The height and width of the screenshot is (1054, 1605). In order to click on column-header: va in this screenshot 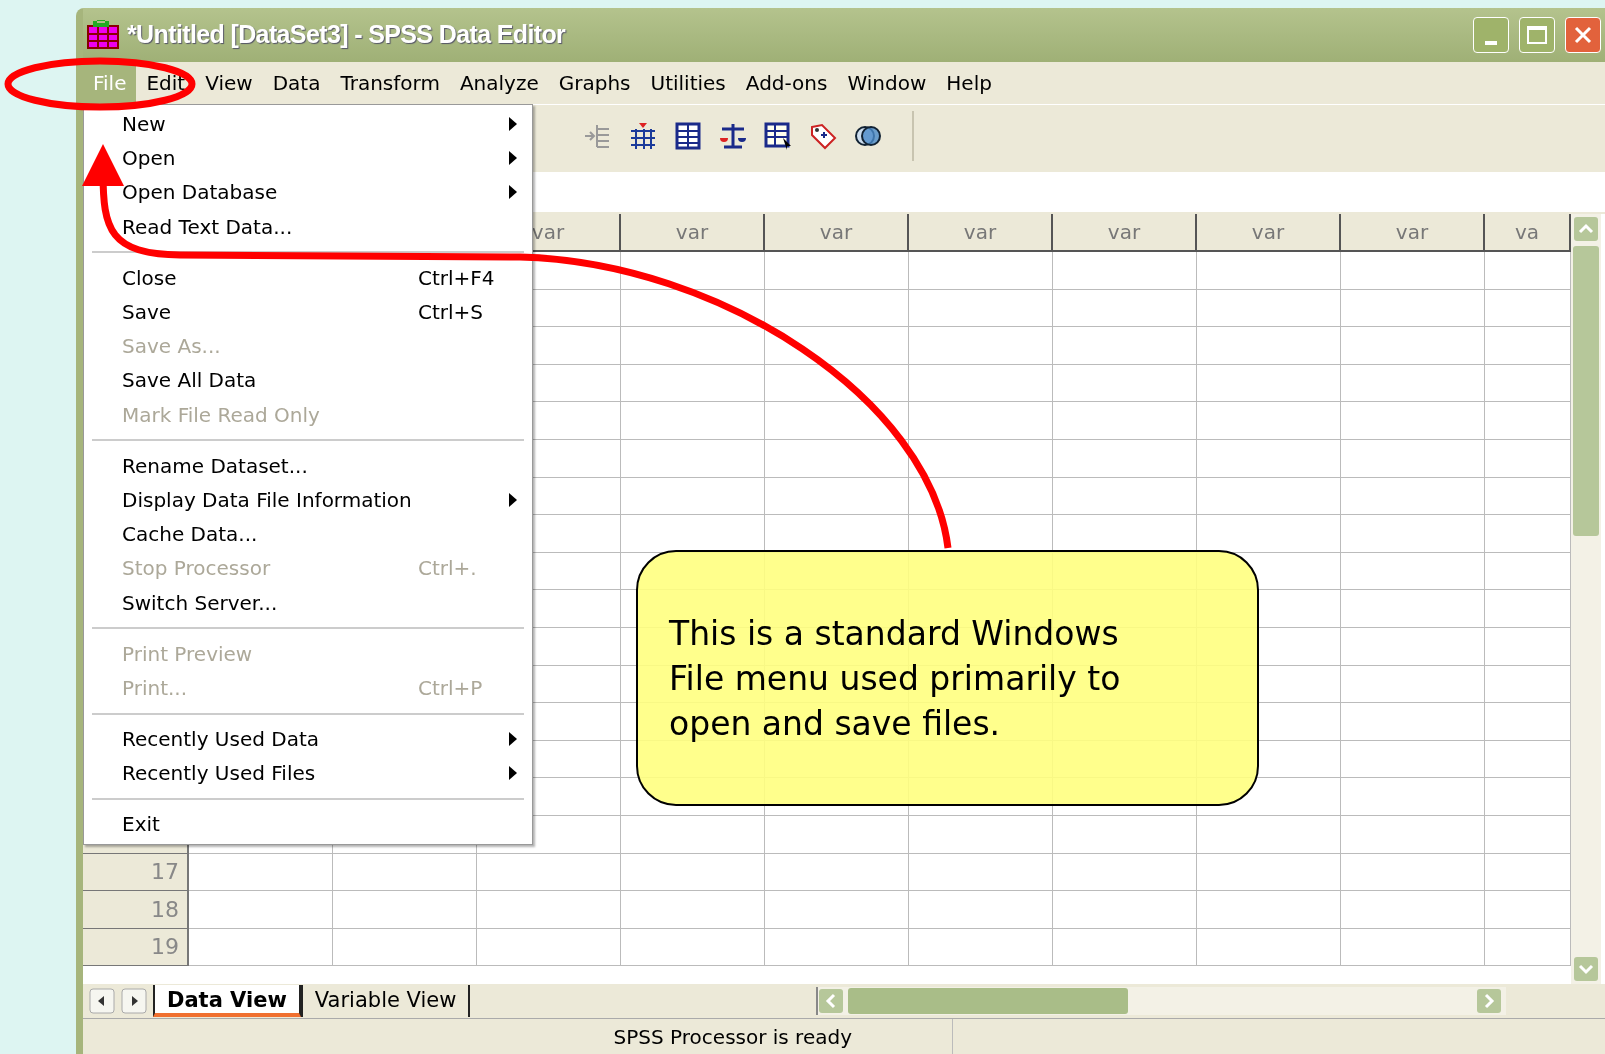, I will do `click(1528, 233)`.